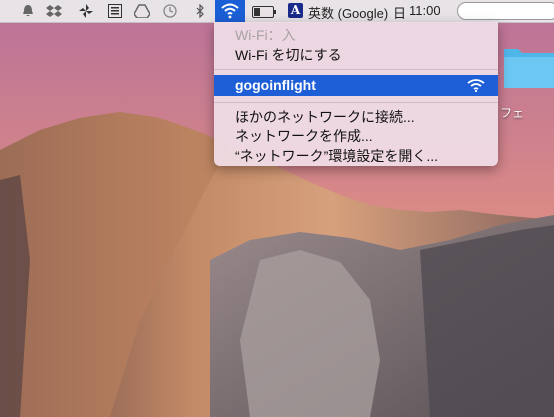  I want to click on google-drive-icon, so click(142, 11).